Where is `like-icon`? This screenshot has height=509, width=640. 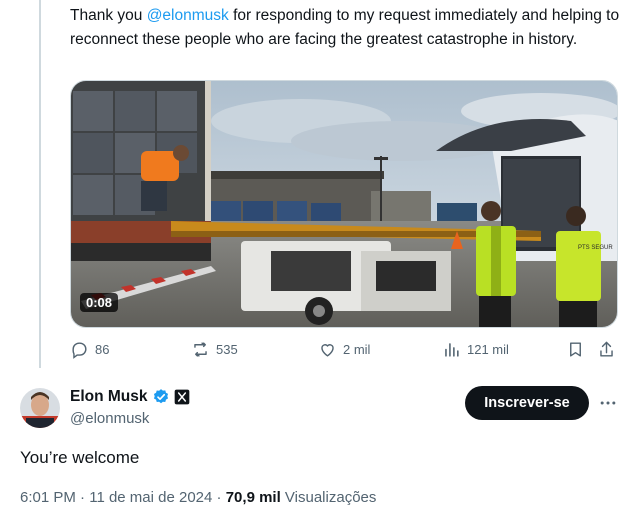 like-icon is located at coordinates (327, 350).